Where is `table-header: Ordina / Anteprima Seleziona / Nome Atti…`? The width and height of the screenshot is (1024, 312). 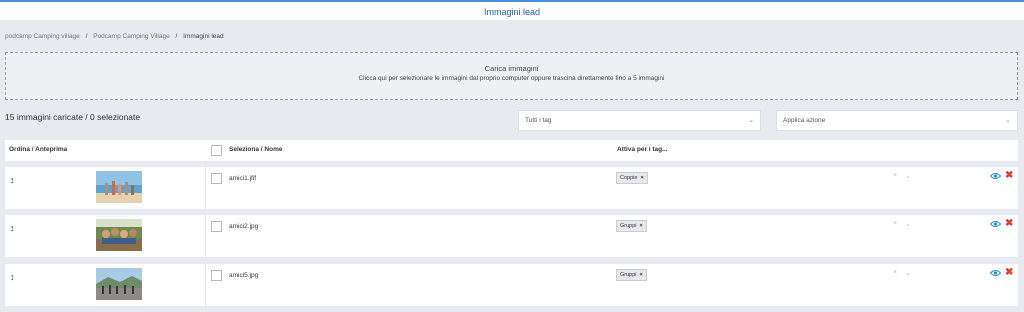 table-header: Ordina / Anteprima Seleziona / Nome Atti… is located at coordinates (511, 150).